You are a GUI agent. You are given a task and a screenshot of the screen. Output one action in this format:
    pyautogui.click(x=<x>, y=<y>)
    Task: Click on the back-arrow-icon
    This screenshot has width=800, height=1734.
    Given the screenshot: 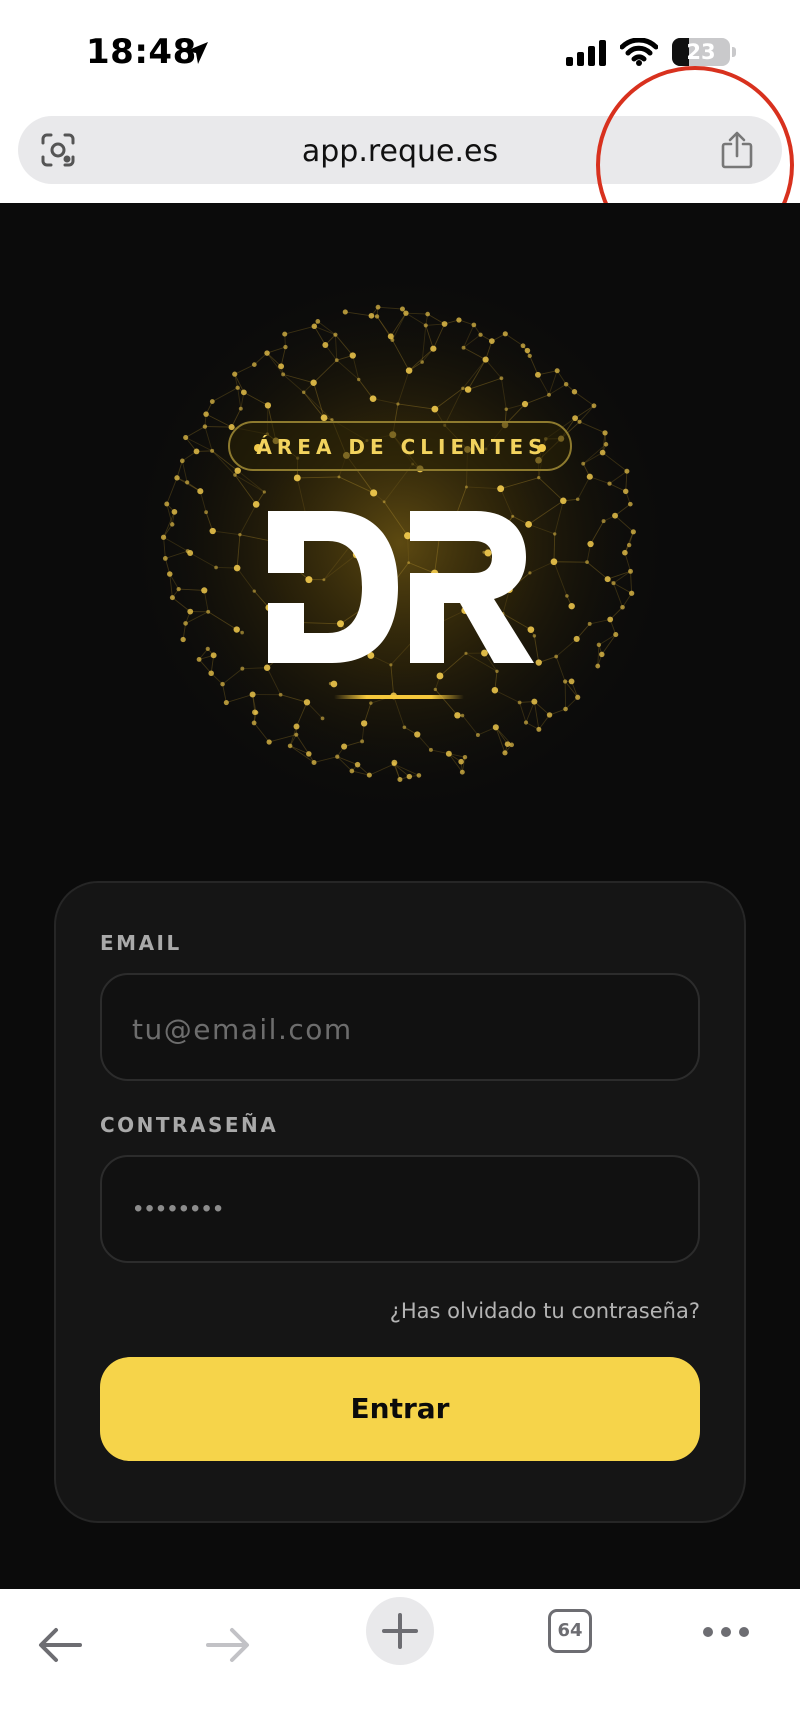 What is the action you would take?
    pyautogui.click(x=60, y=1645)
    